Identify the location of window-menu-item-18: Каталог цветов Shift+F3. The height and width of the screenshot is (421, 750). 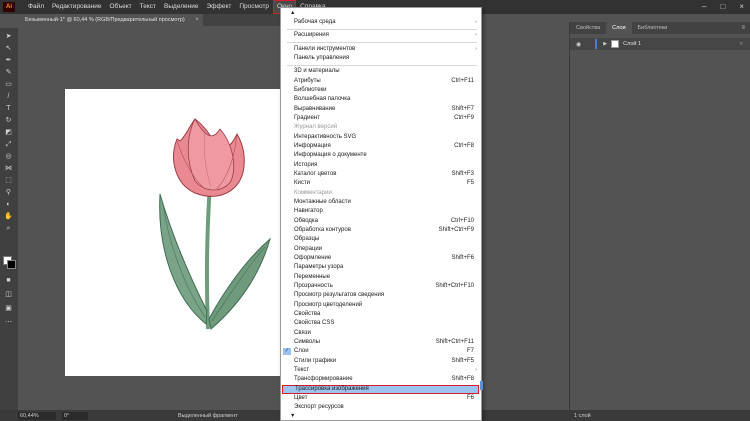
(381, 174).